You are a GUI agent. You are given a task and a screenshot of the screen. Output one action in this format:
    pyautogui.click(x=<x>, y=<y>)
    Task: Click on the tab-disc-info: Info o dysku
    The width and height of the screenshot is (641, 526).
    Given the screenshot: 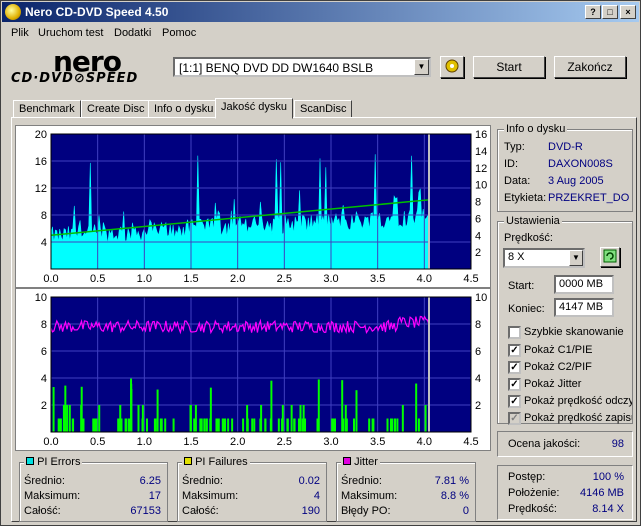 What is the action you would take?
    pyautogui.click(x=184, y=109)
    